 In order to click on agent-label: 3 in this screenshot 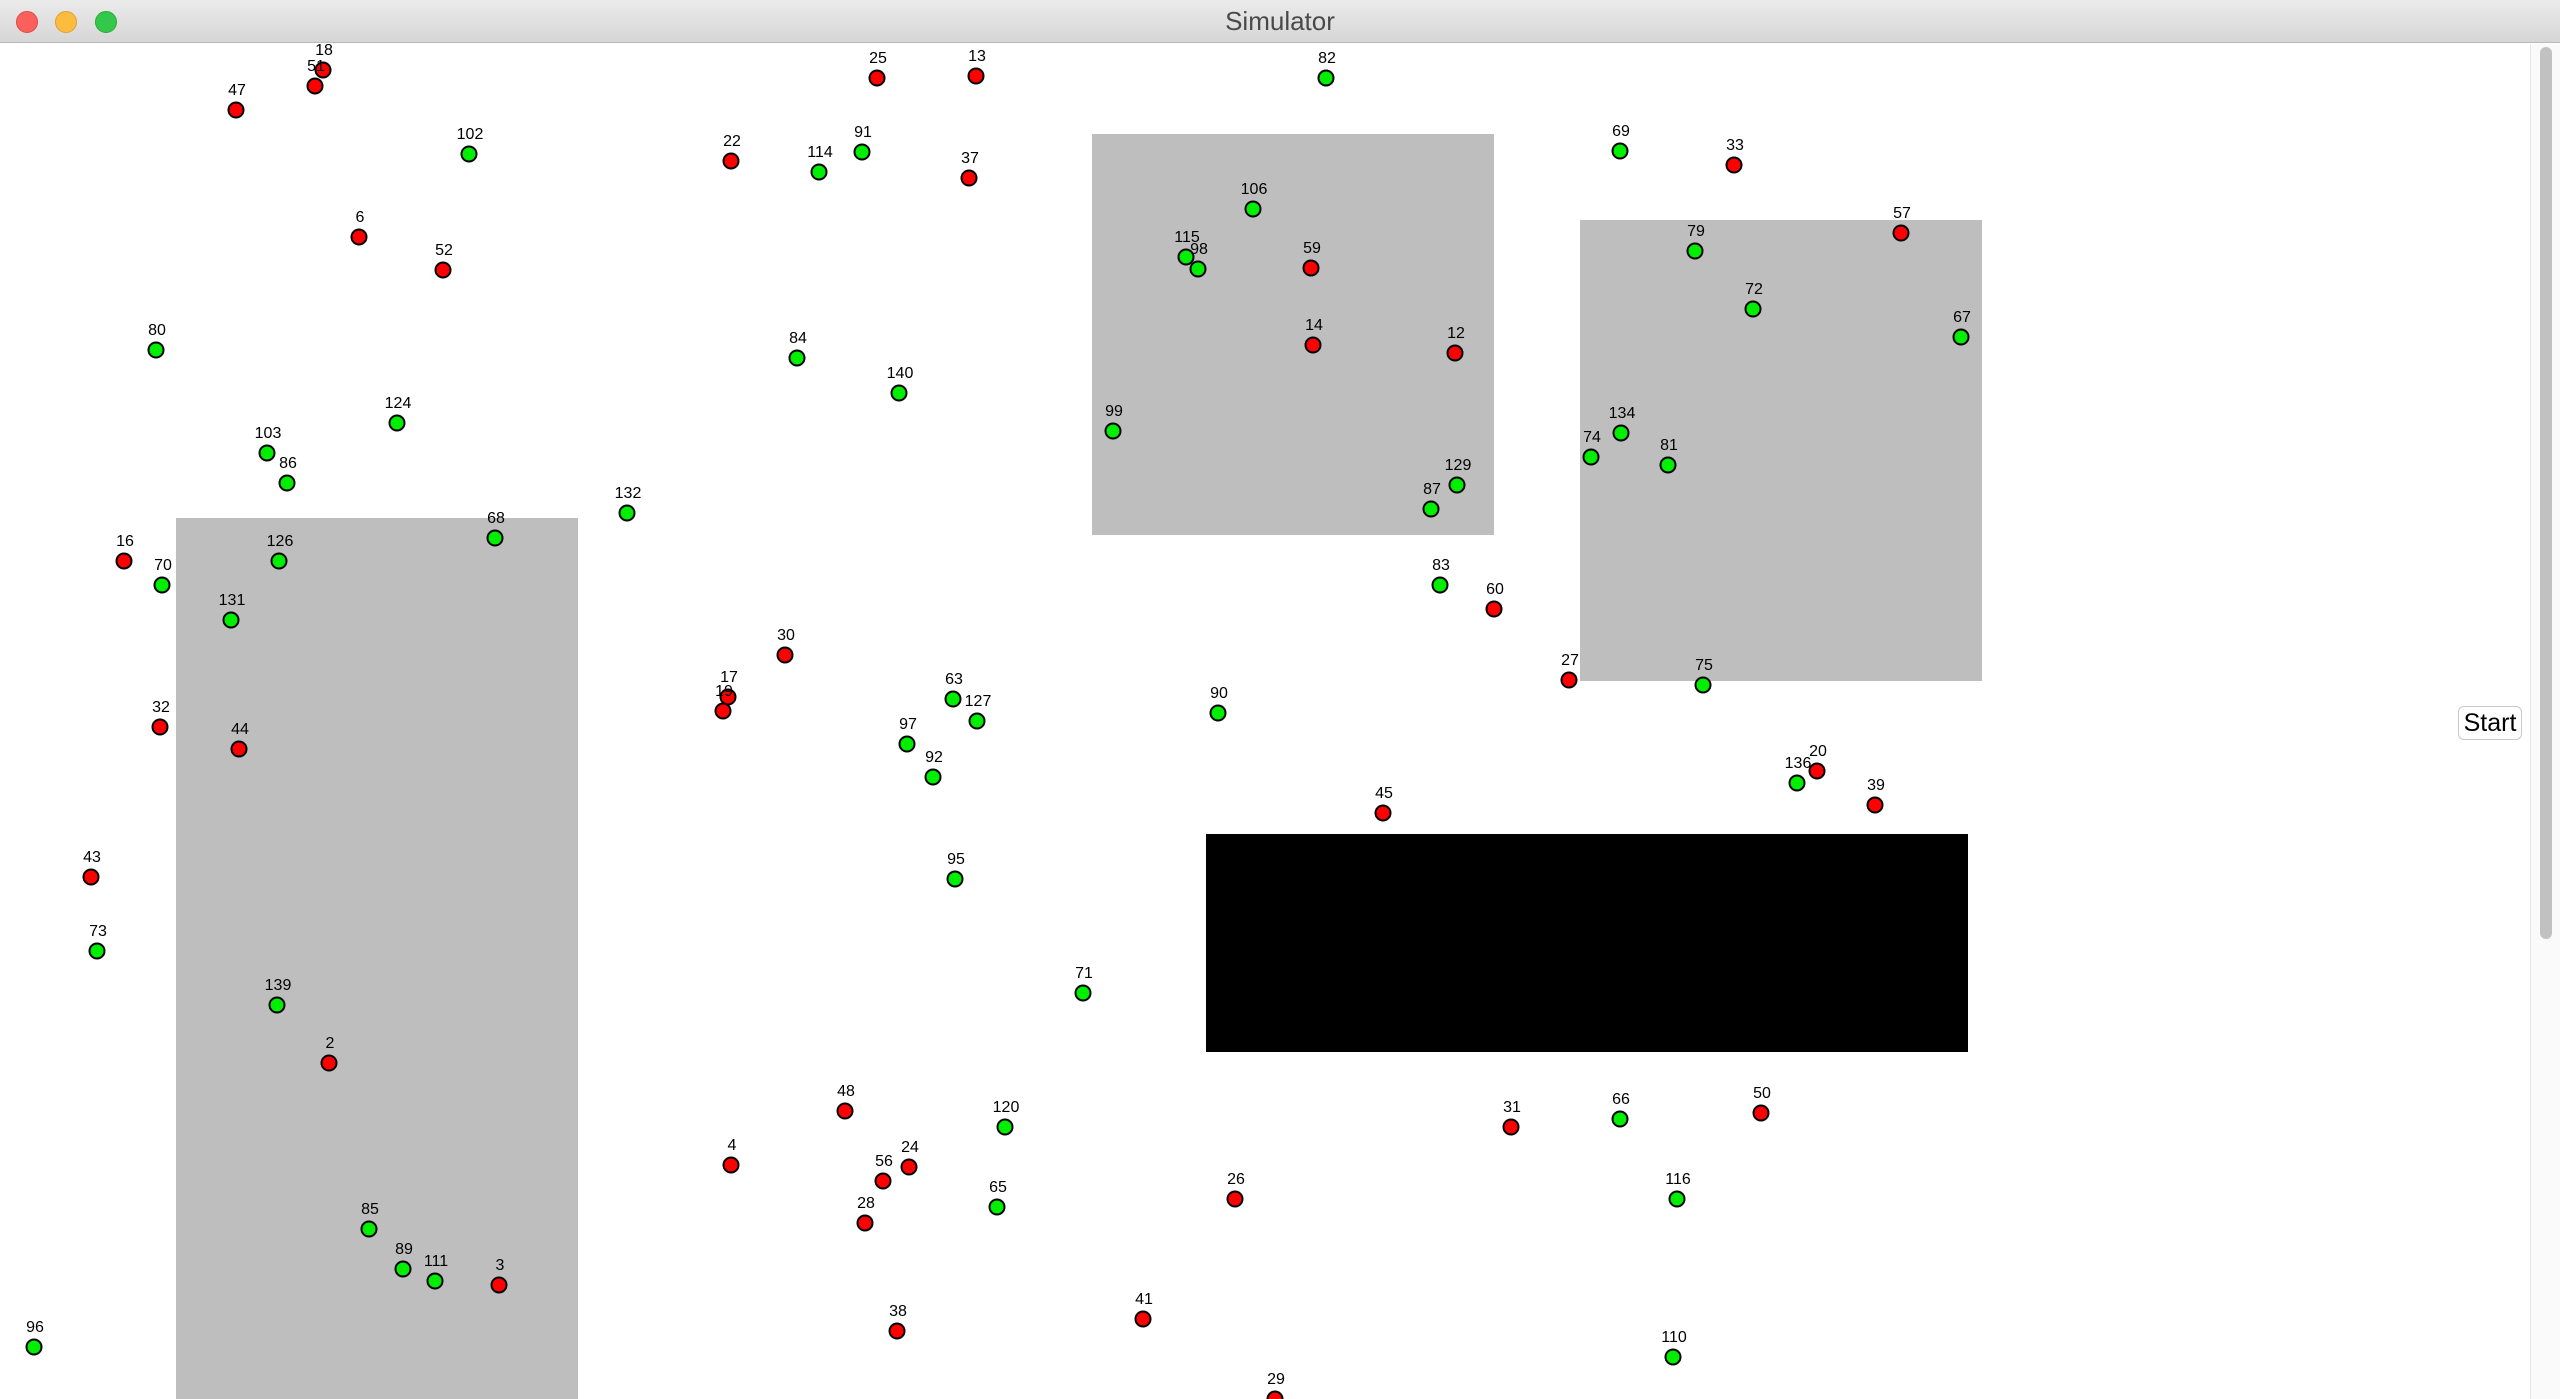, I will do `click(500, 1265)`.